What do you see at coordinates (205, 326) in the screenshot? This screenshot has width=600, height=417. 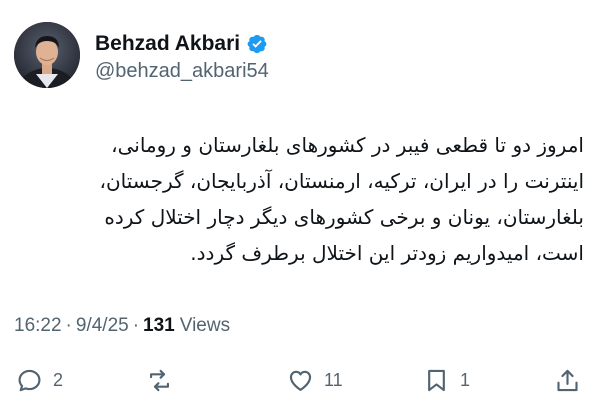 I see `views-label: Views` at bounding box center [205, 326].